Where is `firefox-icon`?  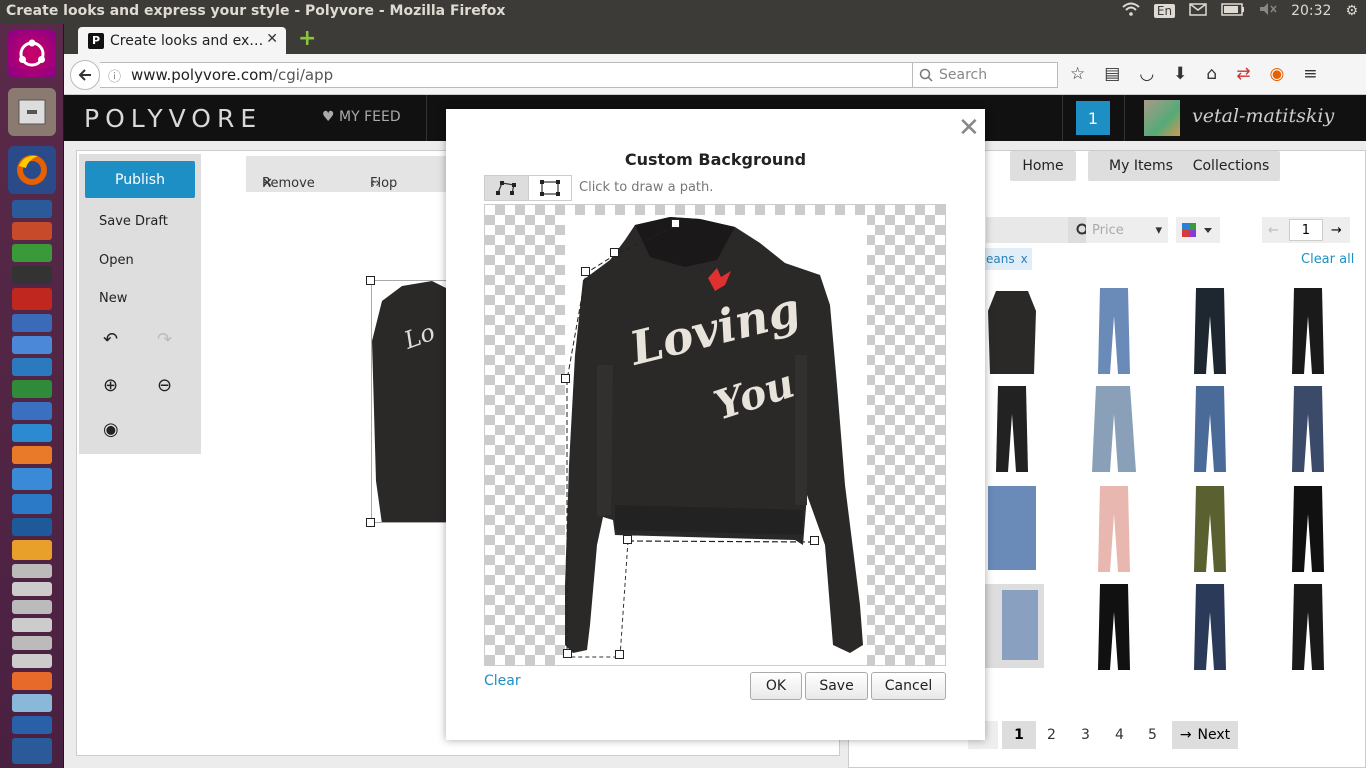 firefox-icon is located at coordinates (32, 170).